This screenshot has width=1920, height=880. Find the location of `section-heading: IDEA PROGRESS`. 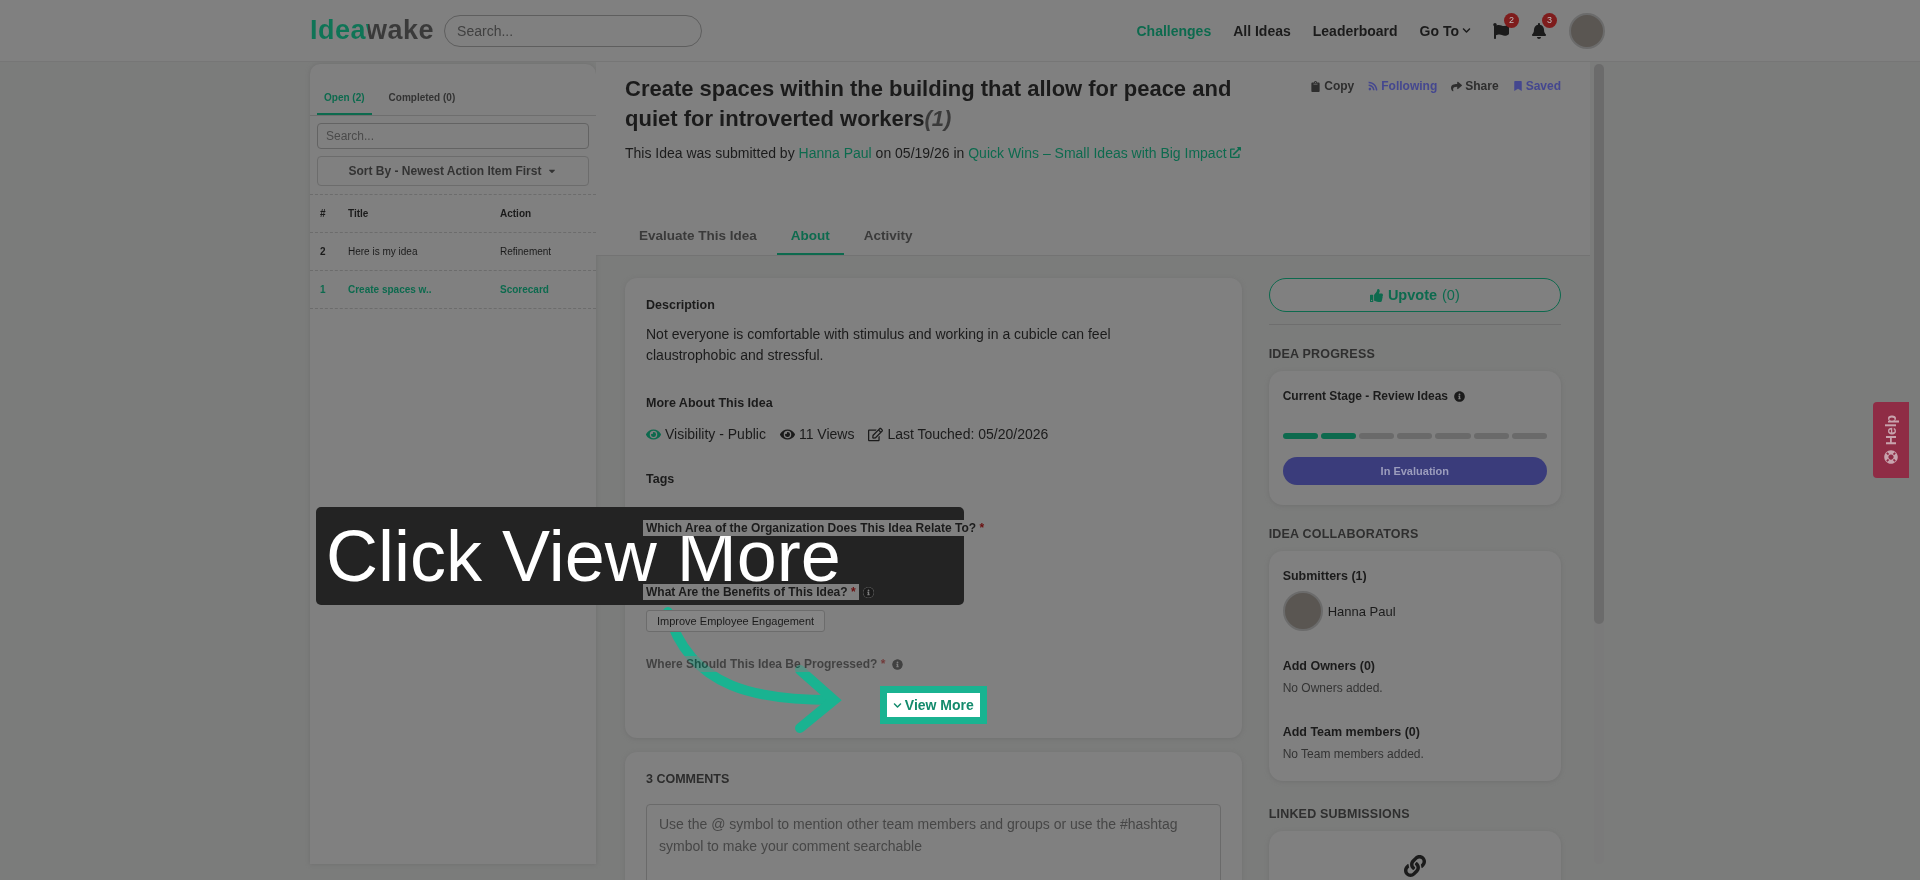

section-heading: IDEA PROGRESS is located at coordinates (1322, 354).